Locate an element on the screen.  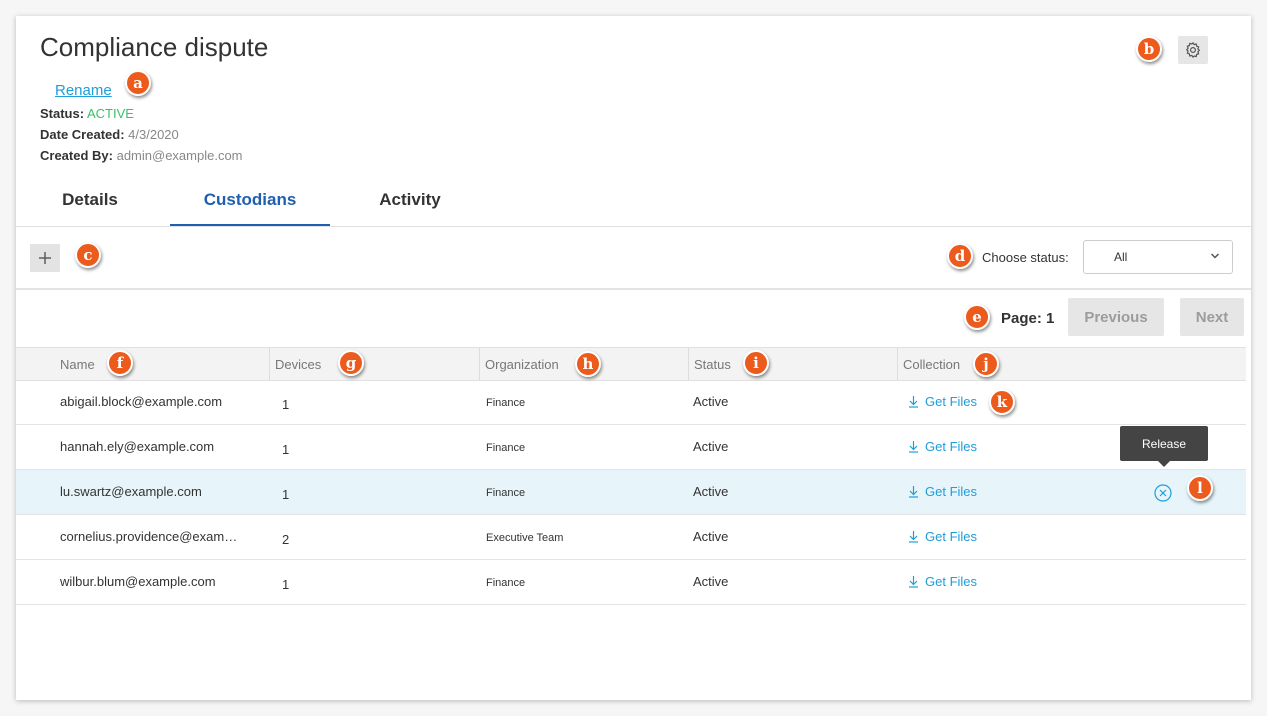
column-header-collection: Collection is located at coordinates (1072, 364).